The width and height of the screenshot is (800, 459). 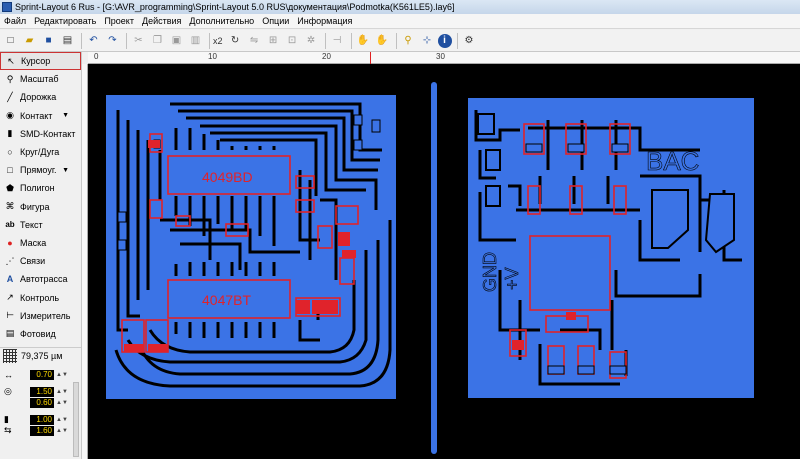 What do you see at coordinates (112, 40) in the screenshot?
I see `redo-icon: ↷` at bounding box center [112, 40].